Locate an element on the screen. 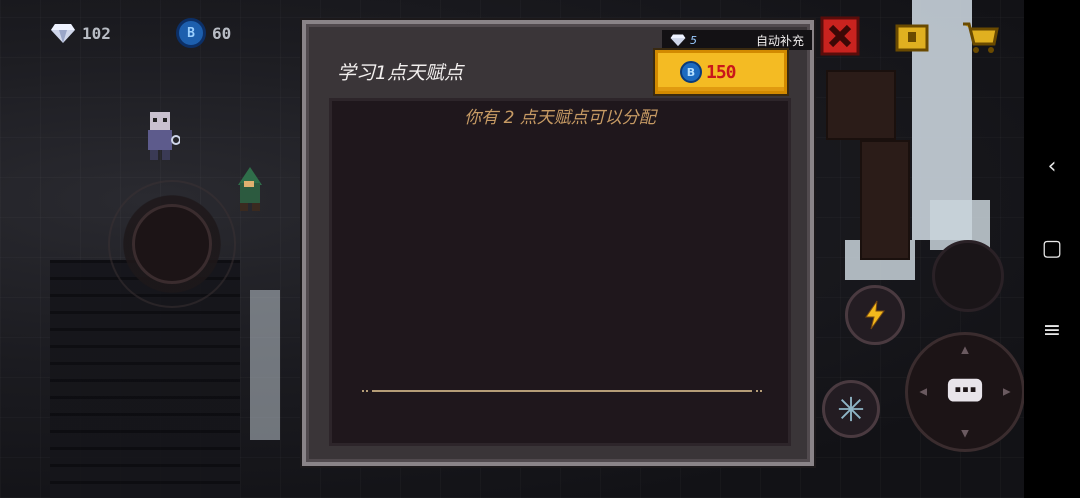  dialog-title: 学习1点天赋点 is located at coordinates (400, 73).